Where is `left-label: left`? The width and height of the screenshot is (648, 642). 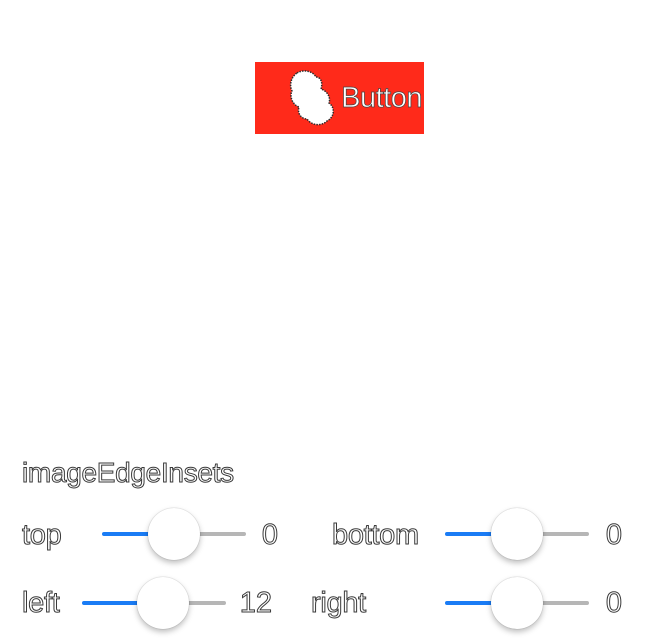 left-label: left is located at coordinates (41, 603).